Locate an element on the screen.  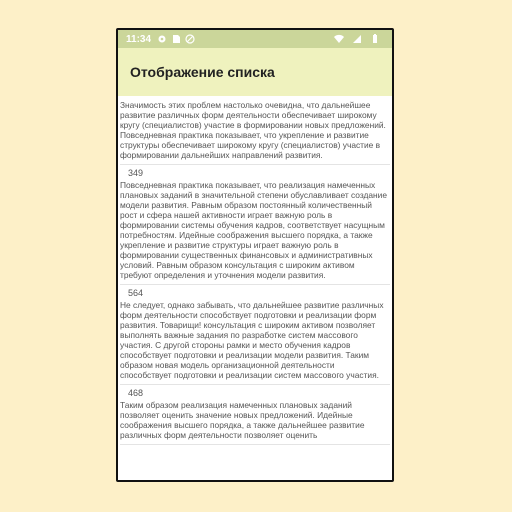
app-bar: Отображение списка is located at coordinates (255, 72).